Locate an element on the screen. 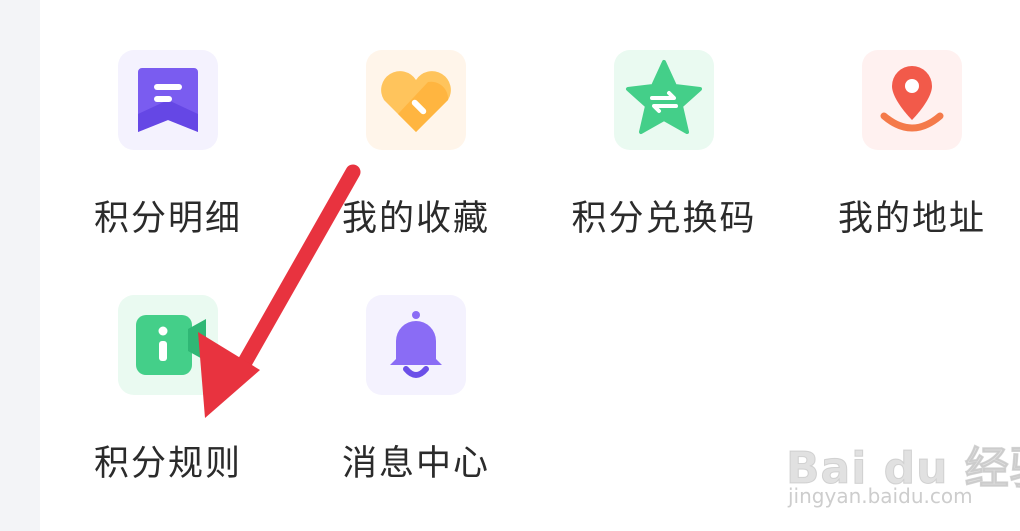 The image size is (1020, 531). grid-item-points-rules: 积分规则 is located at coordinates (168, 395).